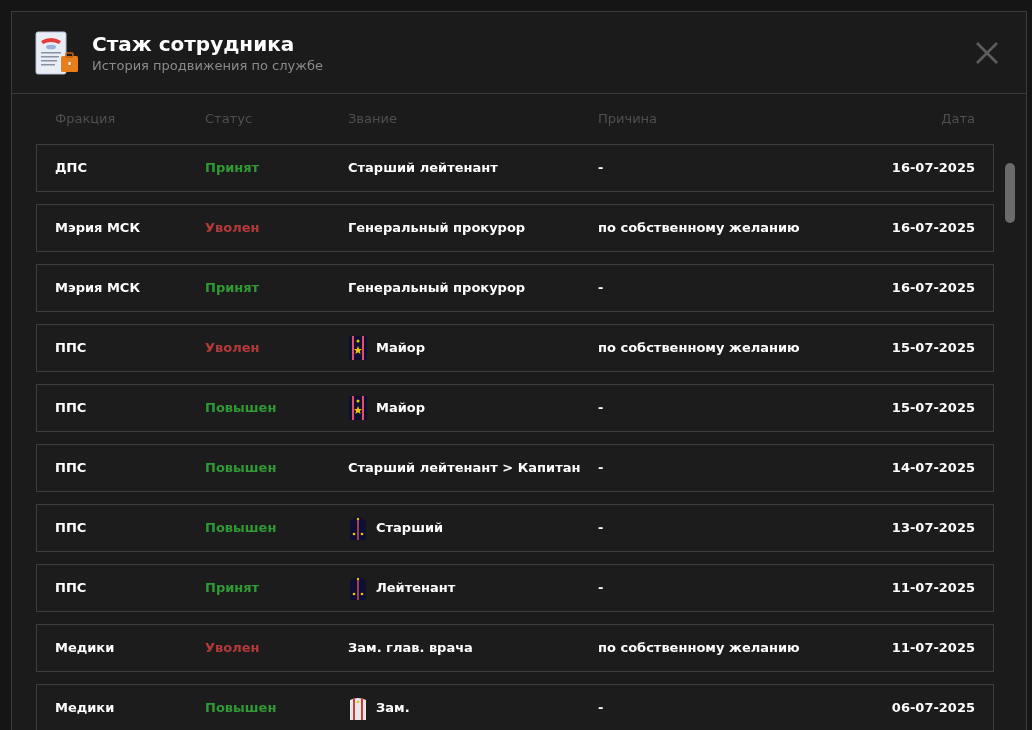 This screenshot has width=1032, height=730. I want to click on window-title: Стаж сотрудника, so click(194, 43).